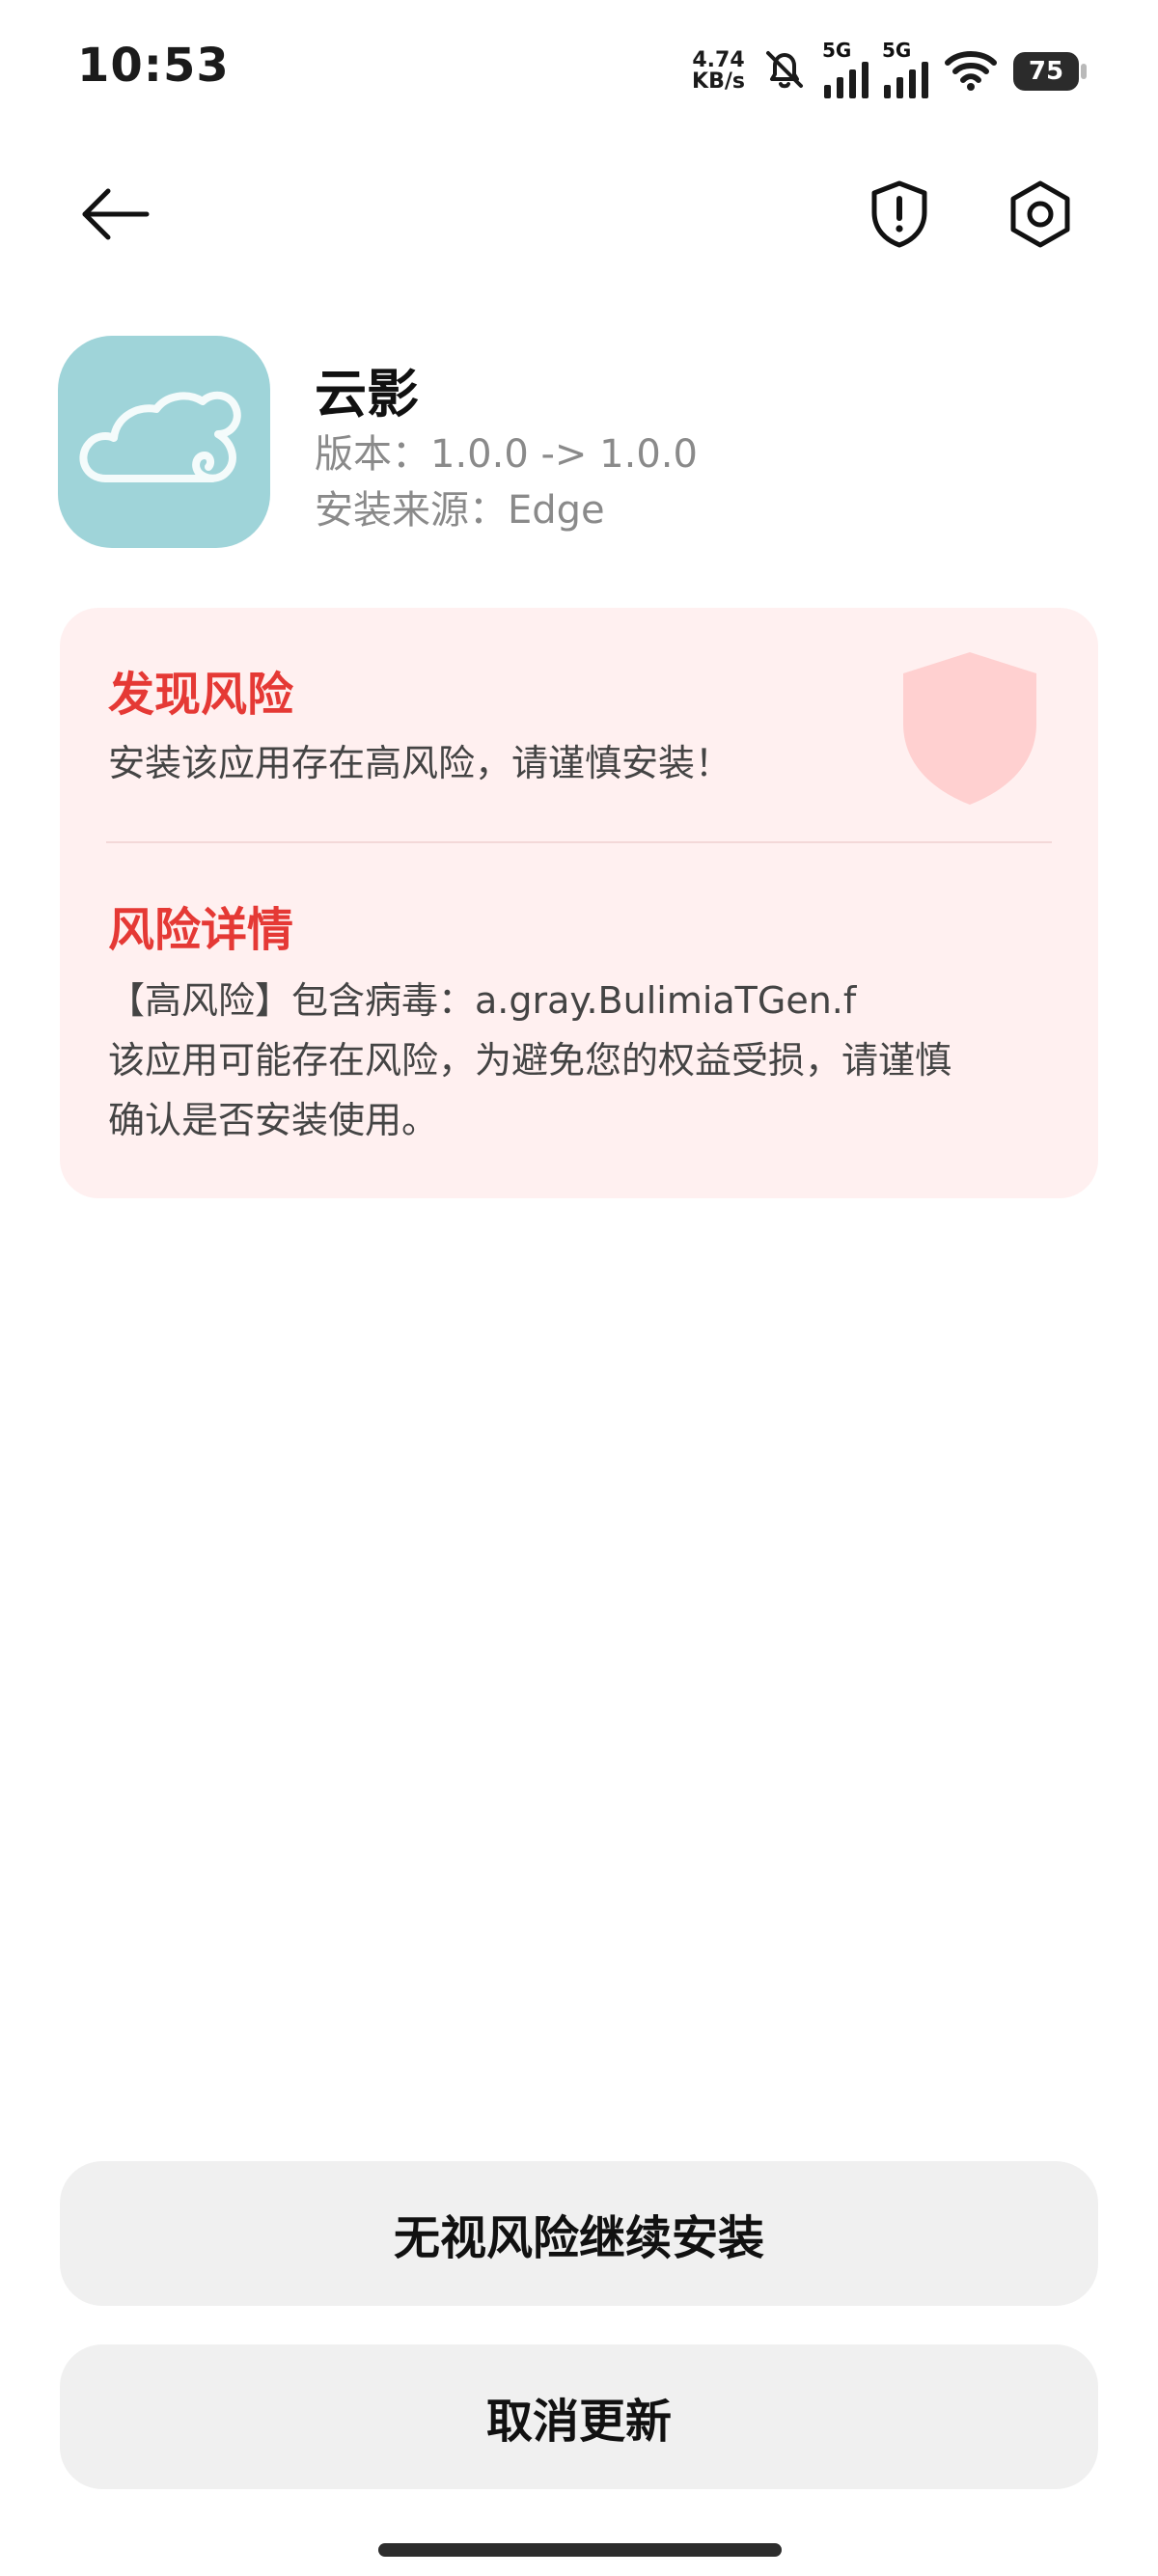 This screenshot has height=2576, width=1158. I want to click on home-indicator, so click(580, 2550).